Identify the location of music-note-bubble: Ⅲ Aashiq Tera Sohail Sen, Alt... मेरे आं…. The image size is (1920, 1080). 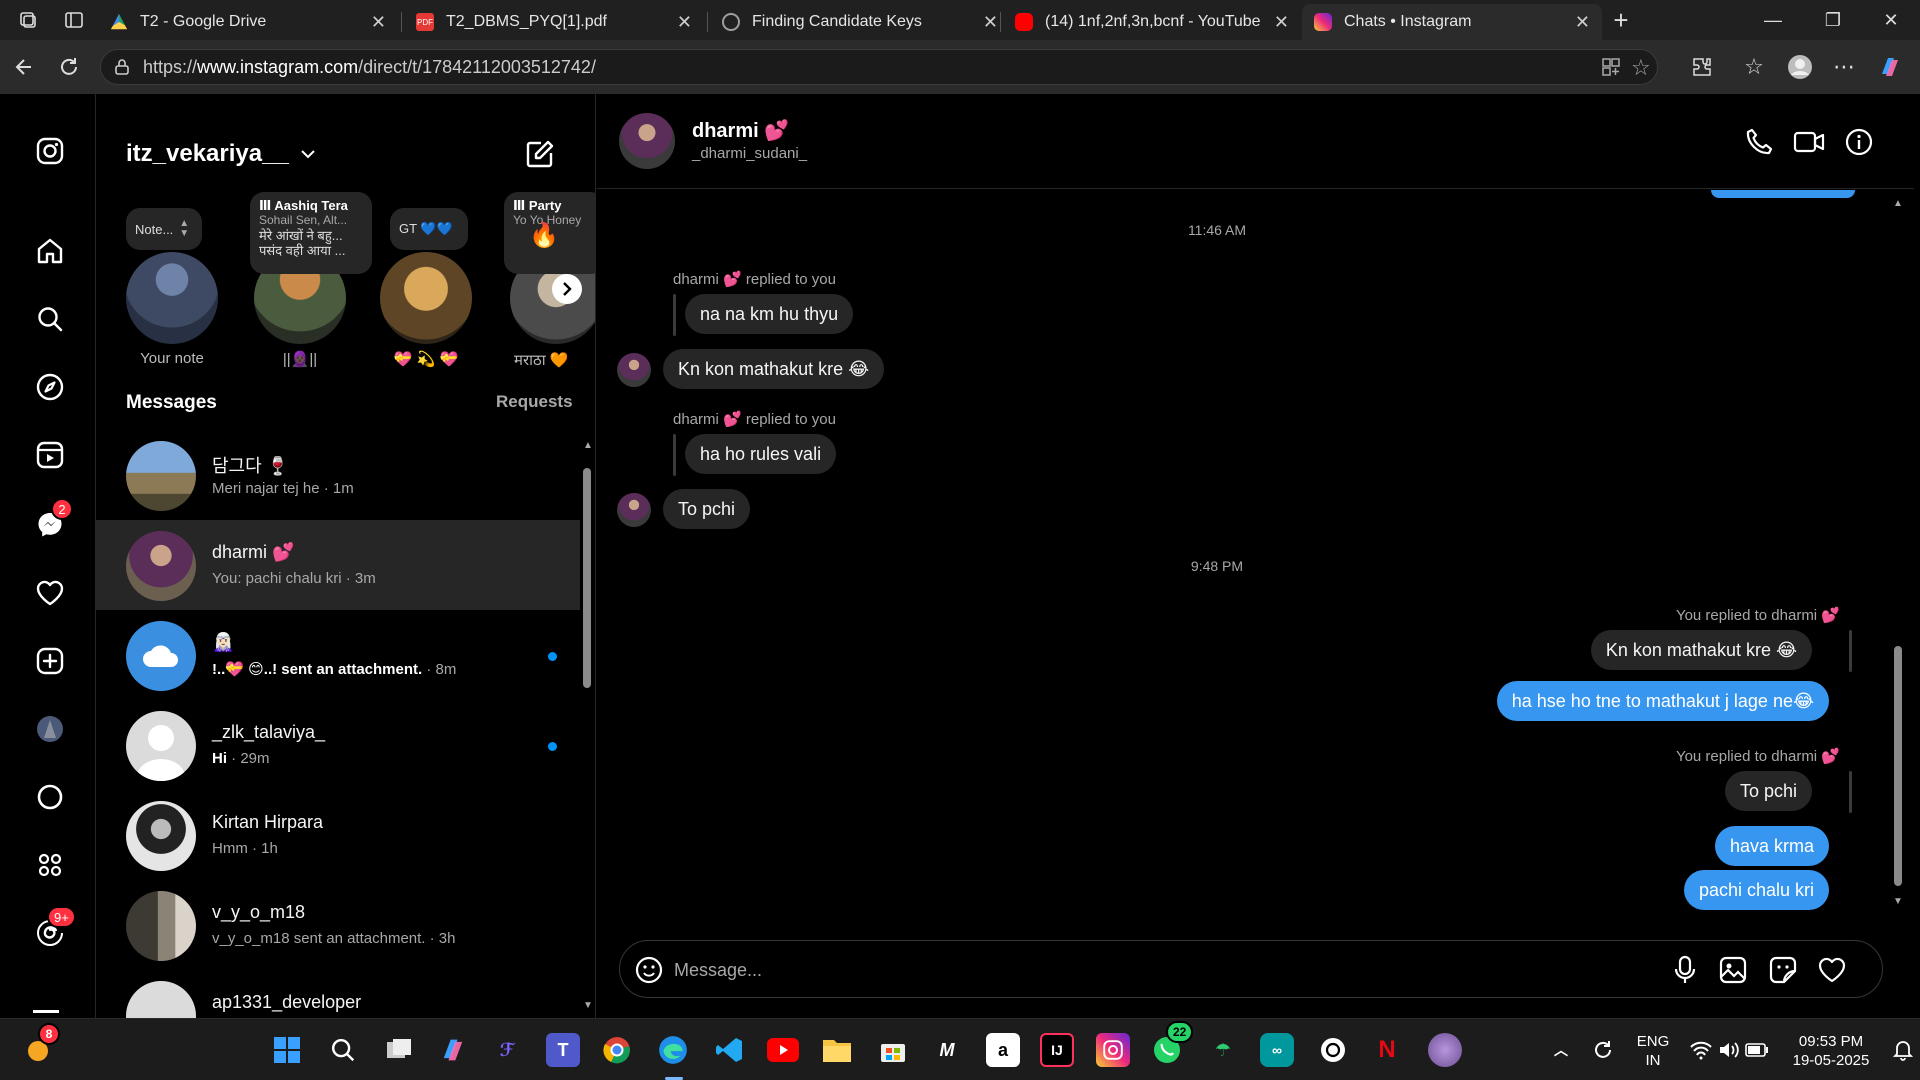
(311, 233).